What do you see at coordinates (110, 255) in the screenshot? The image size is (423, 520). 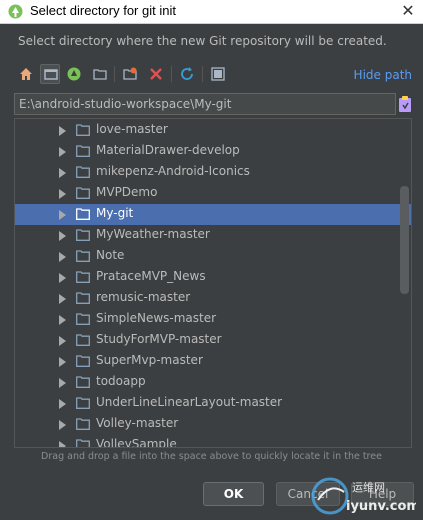 I see `tree-row-label: Note` at bounding box center [110, 255].